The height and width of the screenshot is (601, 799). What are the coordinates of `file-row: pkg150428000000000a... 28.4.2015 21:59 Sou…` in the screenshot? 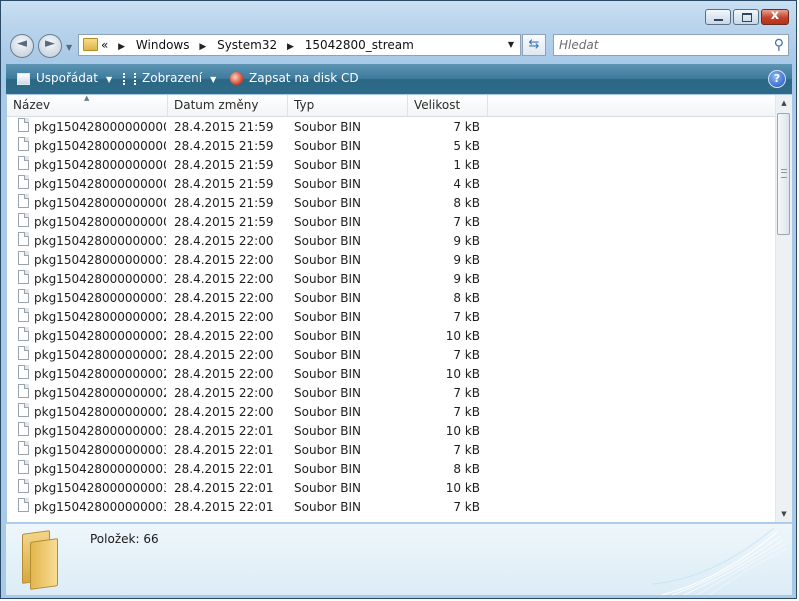 It's located at (391, 127).